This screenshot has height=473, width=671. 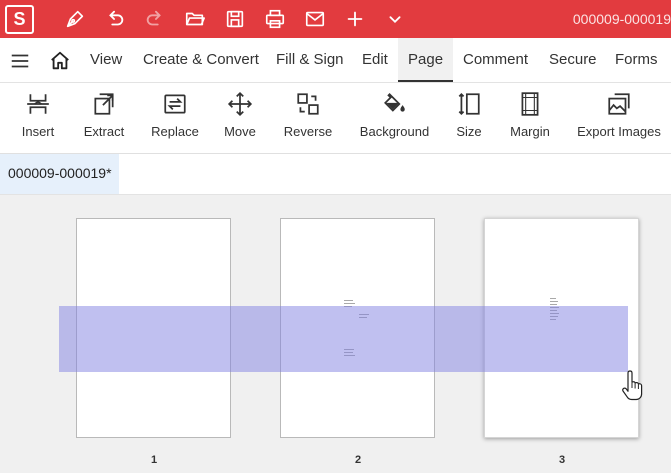 I want to click on extract-icon, so click(x=104, y=104).